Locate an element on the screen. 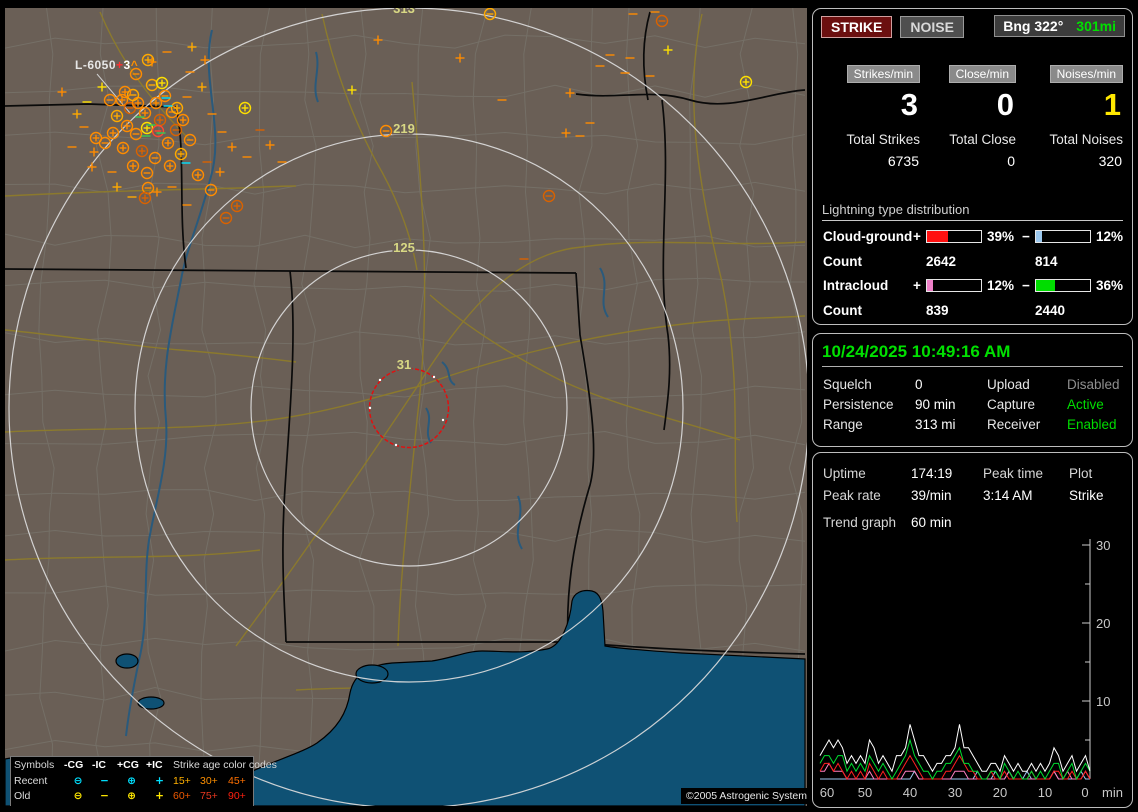 This screenshot has height=812, width=1138. ic-neg-count: 2440 is located at coordinates (1050, 310).